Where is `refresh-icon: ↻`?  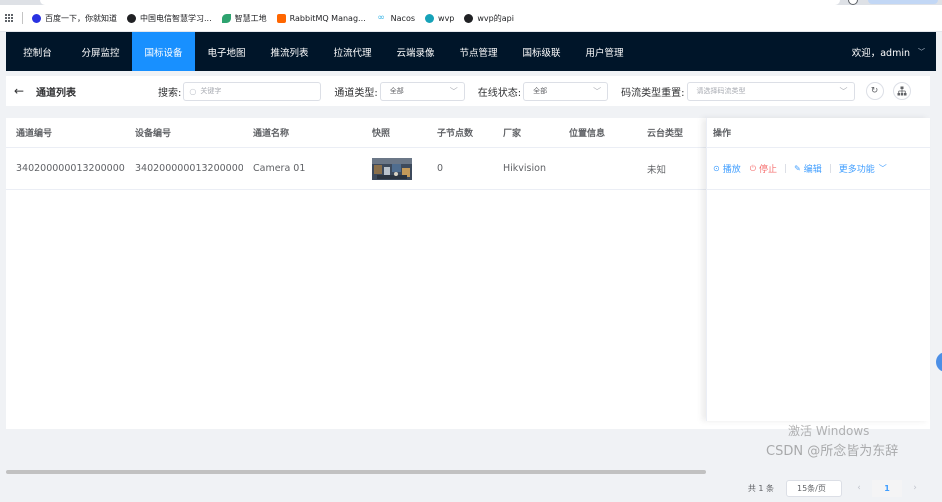 refresh-icon: ↻ is located at coordinates (874, 91).